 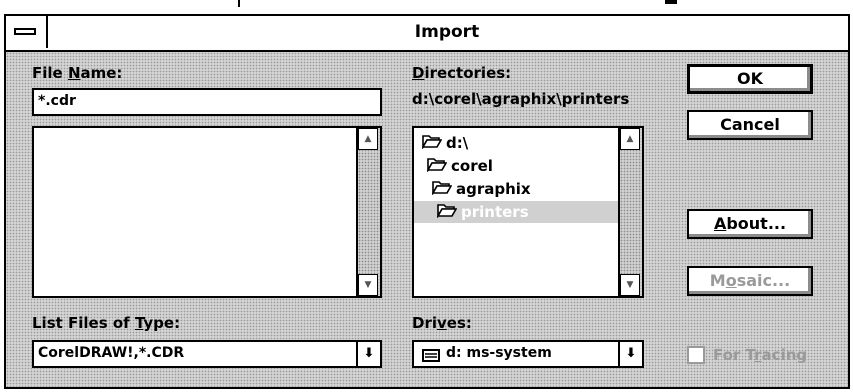 I want to click on title-bar: Import, so click(x=427, y=34).